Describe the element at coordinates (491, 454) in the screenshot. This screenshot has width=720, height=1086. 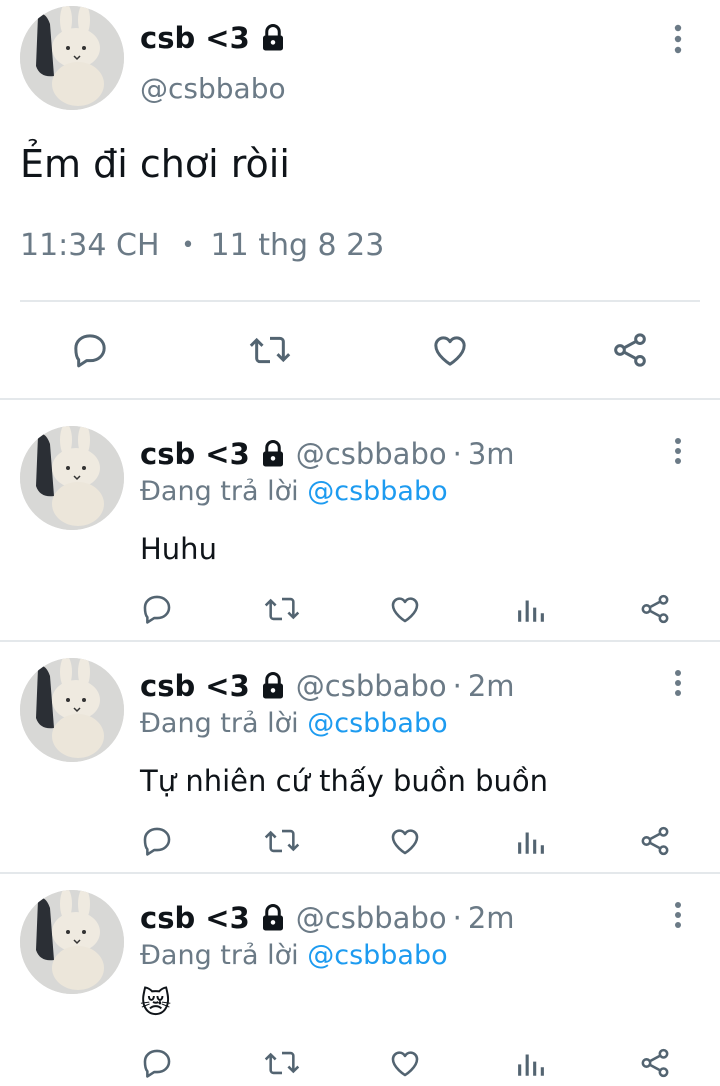
I see `tweet-age: 3m` at that location.